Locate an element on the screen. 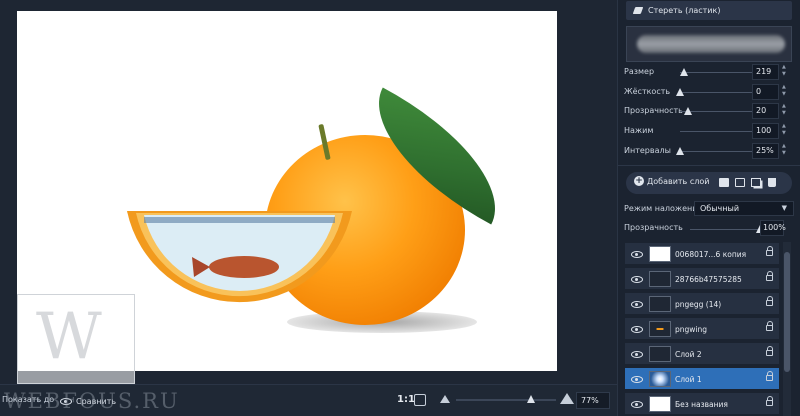 The width and height of the screenshot is (800, 416). layer-row: Слой 2 is located at coordinates (702, 353).